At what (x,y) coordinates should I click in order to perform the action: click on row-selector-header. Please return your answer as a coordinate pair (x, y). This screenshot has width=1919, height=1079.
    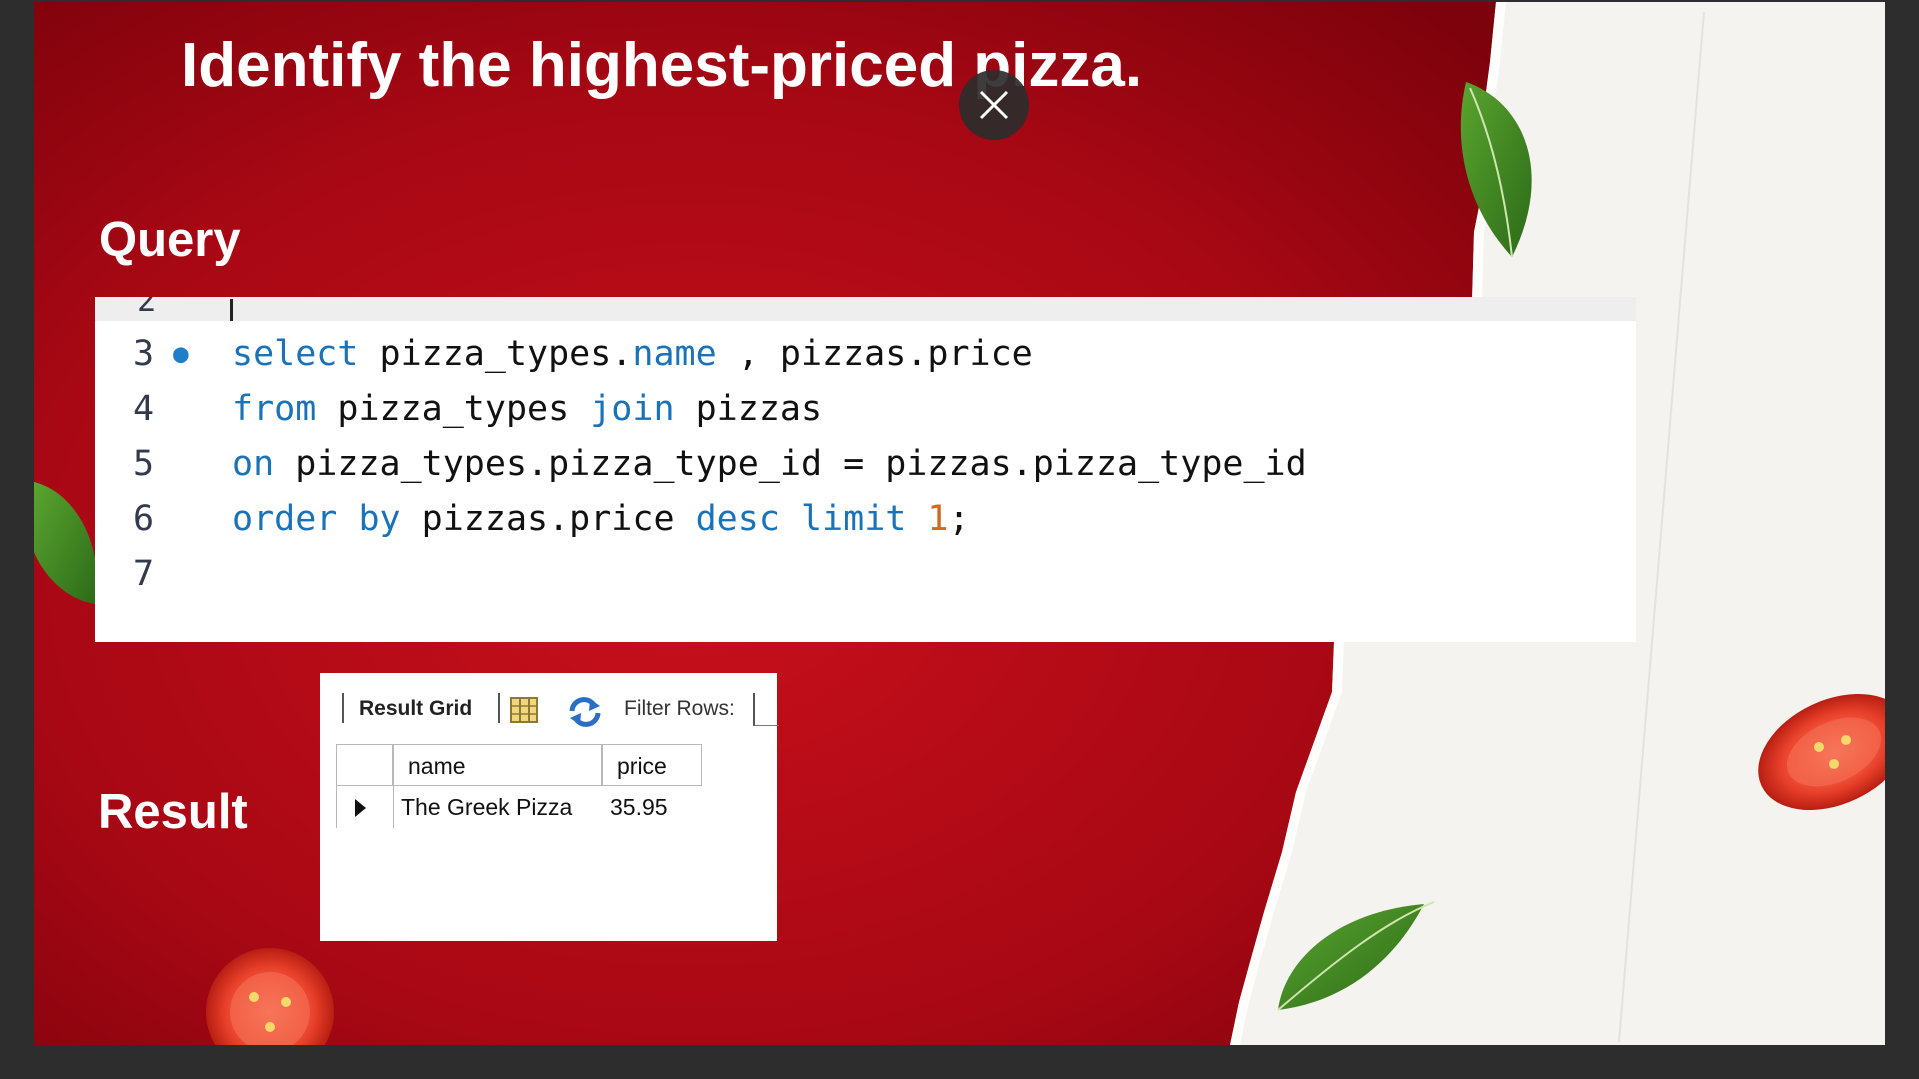
    Looking at the image, I should click on (364, 765).